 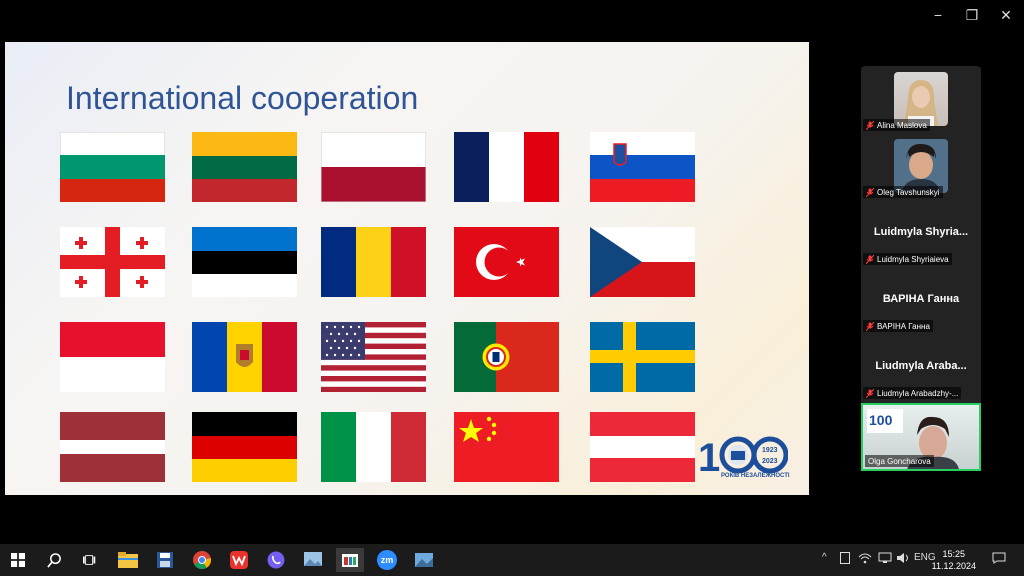 I want to click on participant-name-bar: ВАРІНА Ганна, so click(x=898, y=326).